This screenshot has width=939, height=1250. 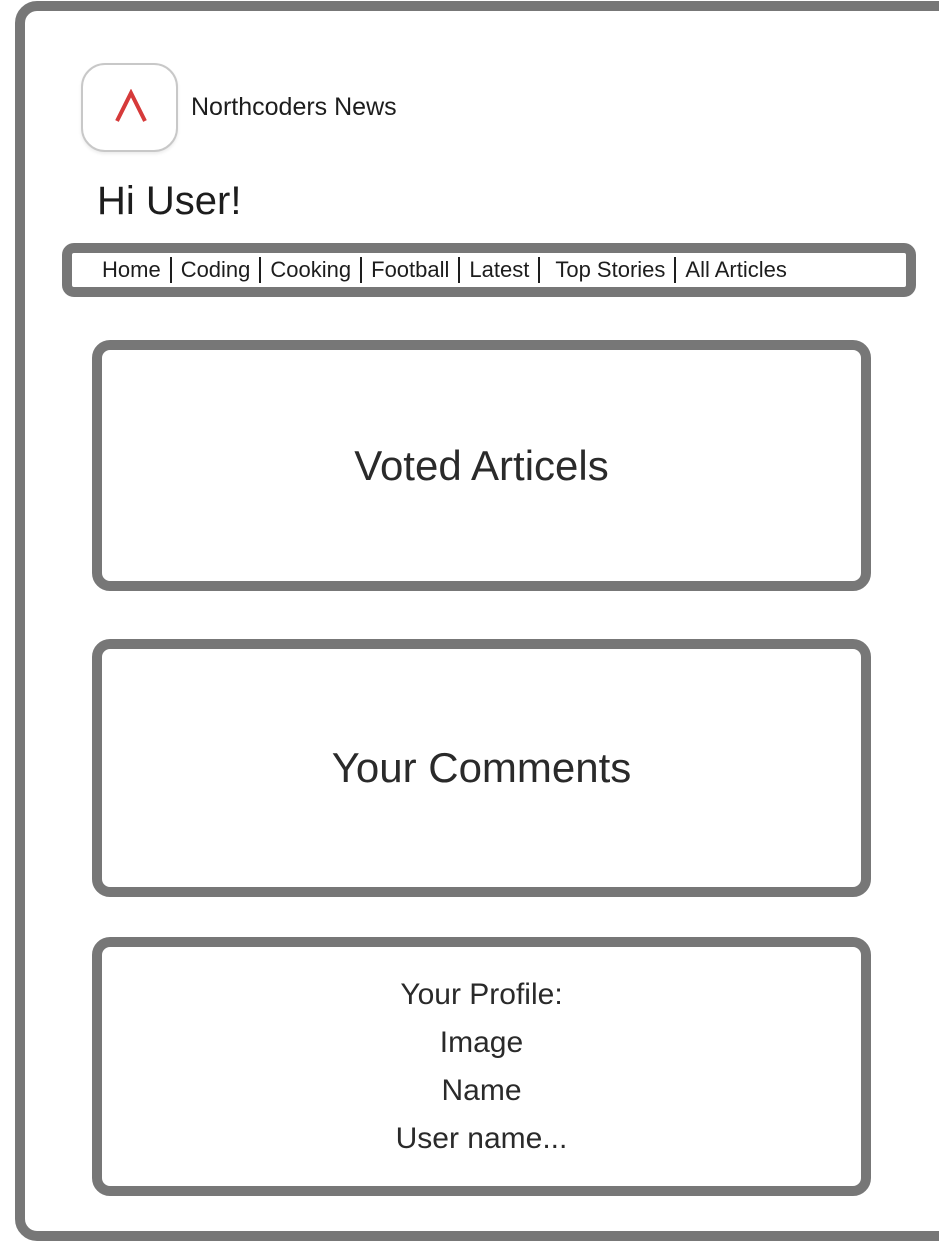 What do you see at coordinates (481, 994) in the screenshot?
I see `profile-heading: Your Profile:` at bounding box center [481, 994].